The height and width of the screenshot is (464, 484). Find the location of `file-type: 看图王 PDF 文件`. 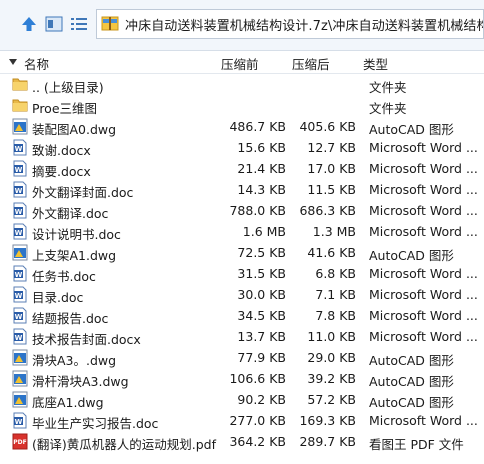

file-type: 看图王 PDF 文件 is located at coordinates (416, 444).